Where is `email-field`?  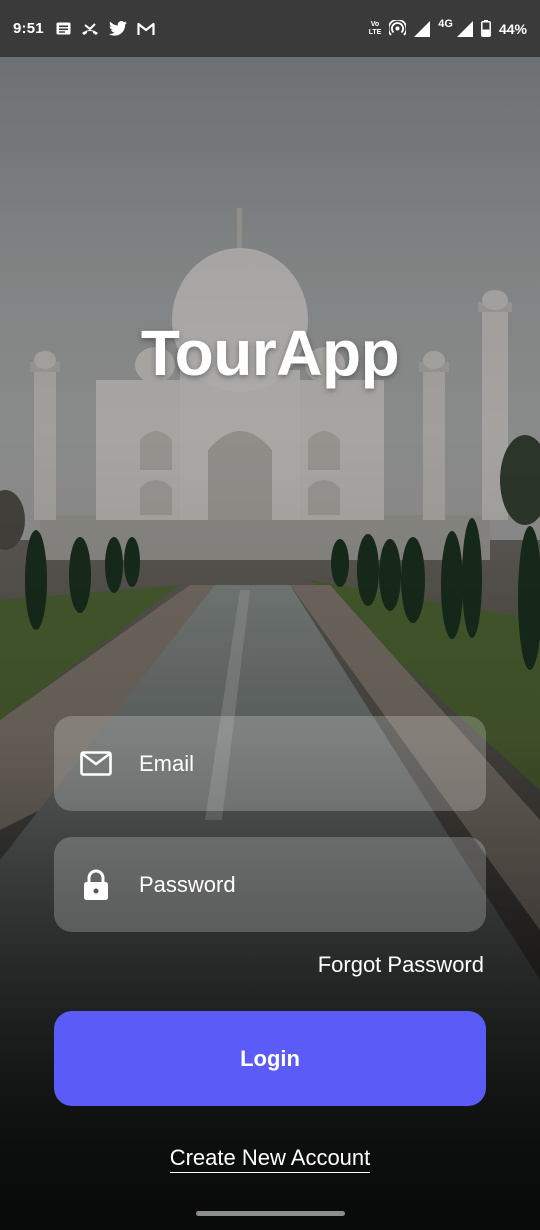 email-field is located at coordinates (270, 763).